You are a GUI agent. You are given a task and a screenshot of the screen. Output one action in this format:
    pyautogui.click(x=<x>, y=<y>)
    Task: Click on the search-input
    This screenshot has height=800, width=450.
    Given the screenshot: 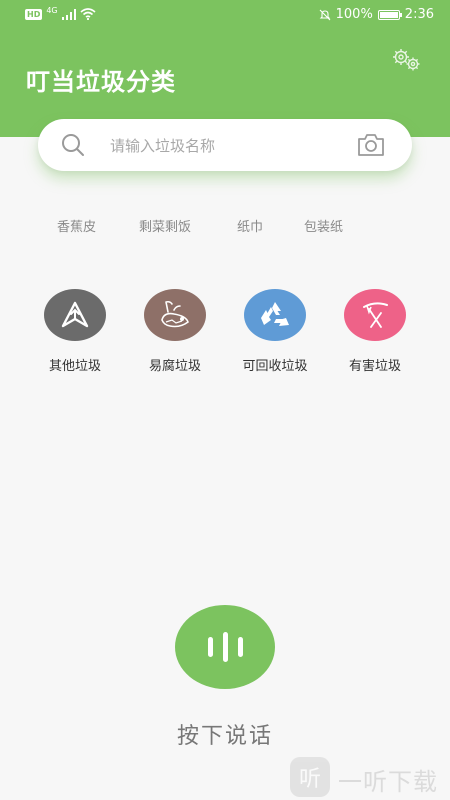 What is the action you would take?
    pyautogui.click(x=225, y=146)
    